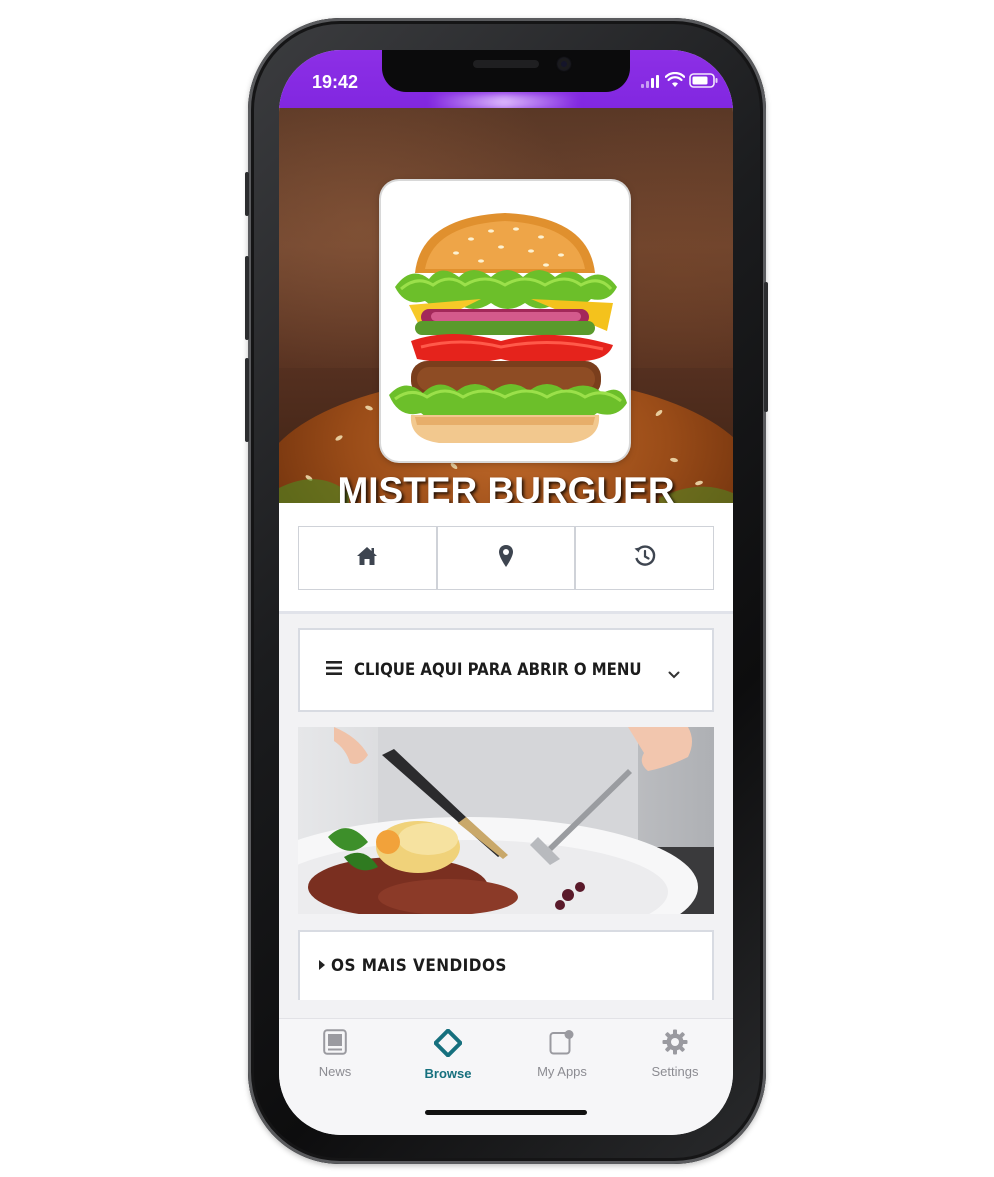  I want to click on logo-card, so click(505, 321).